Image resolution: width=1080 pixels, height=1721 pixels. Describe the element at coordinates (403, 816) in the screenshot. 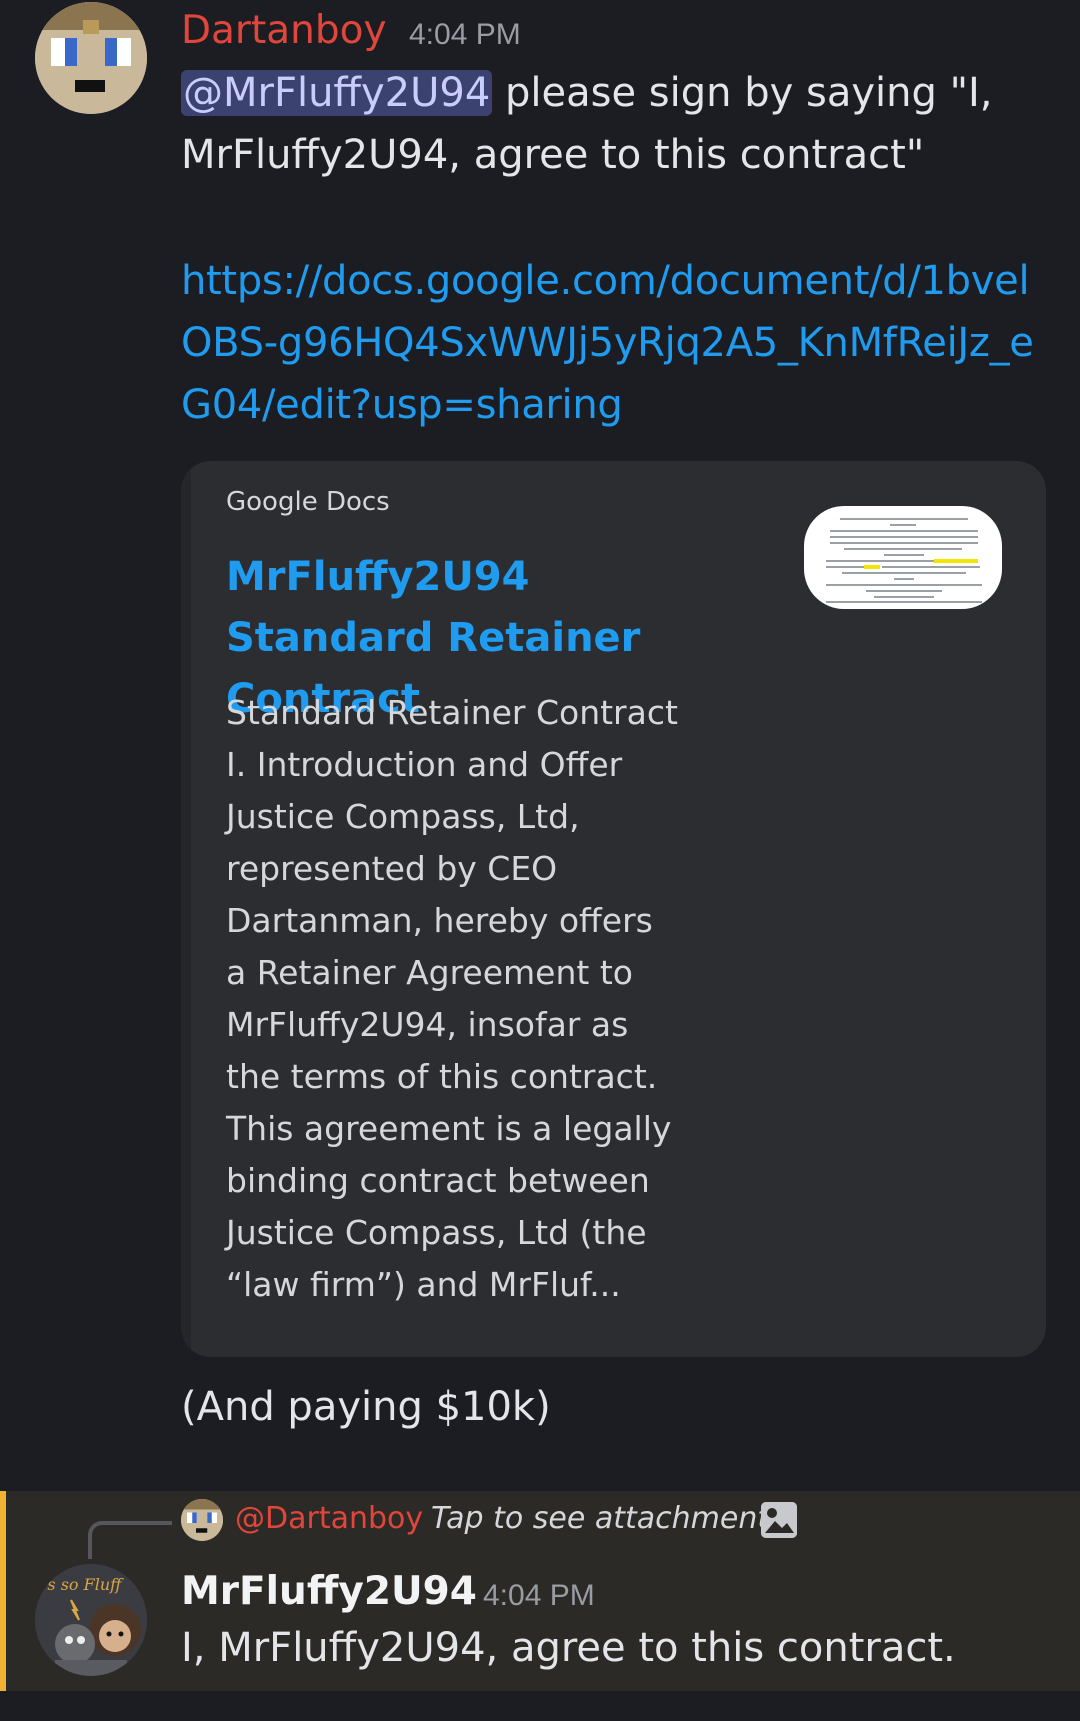

I see `embed-description-line: Justice Compass, Ltd,` at that location.